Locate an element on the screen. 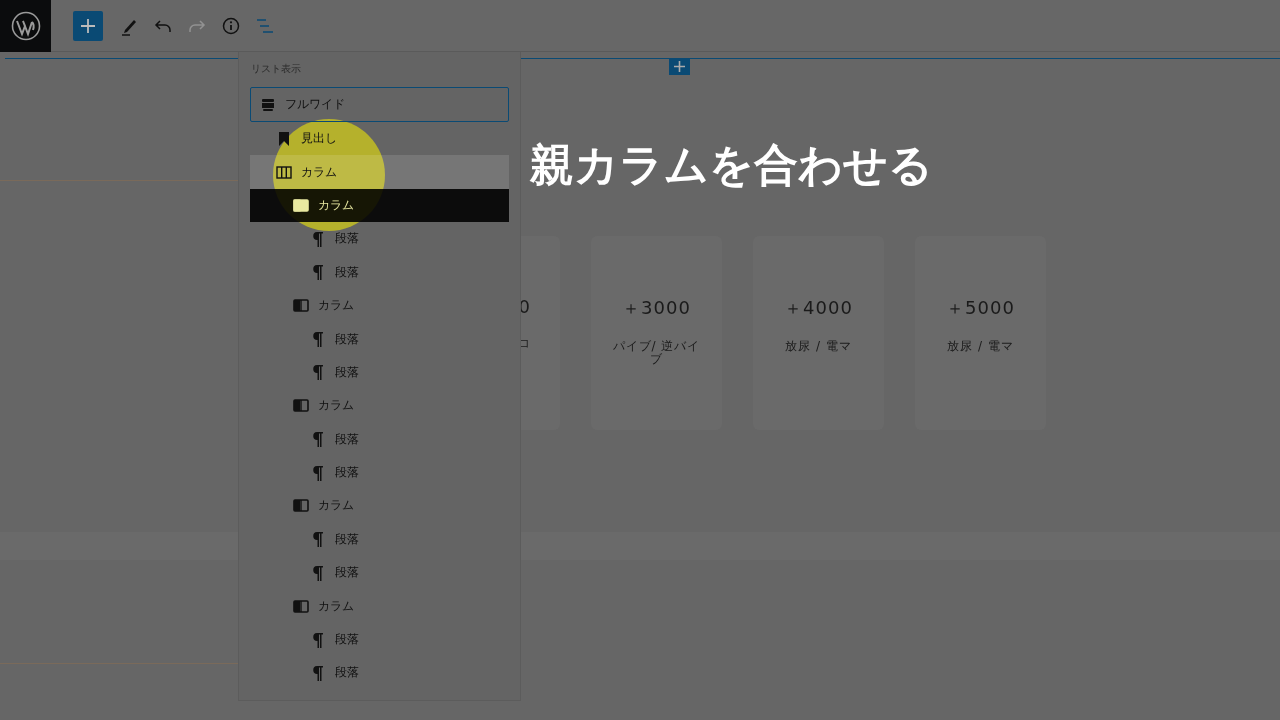 This screenshot has height=720, width=1280. columns-icon is located at coordinates (284, 172).